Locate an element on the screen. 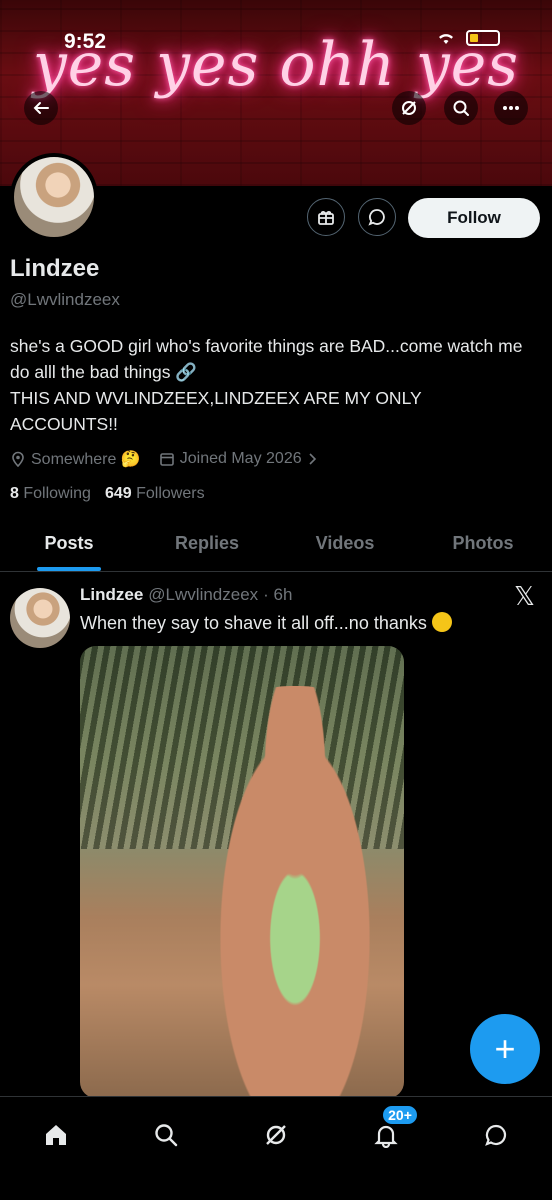 The width and height of the screenshot is (552, 1200). nav-grok is located at coordinates (276, 1135).